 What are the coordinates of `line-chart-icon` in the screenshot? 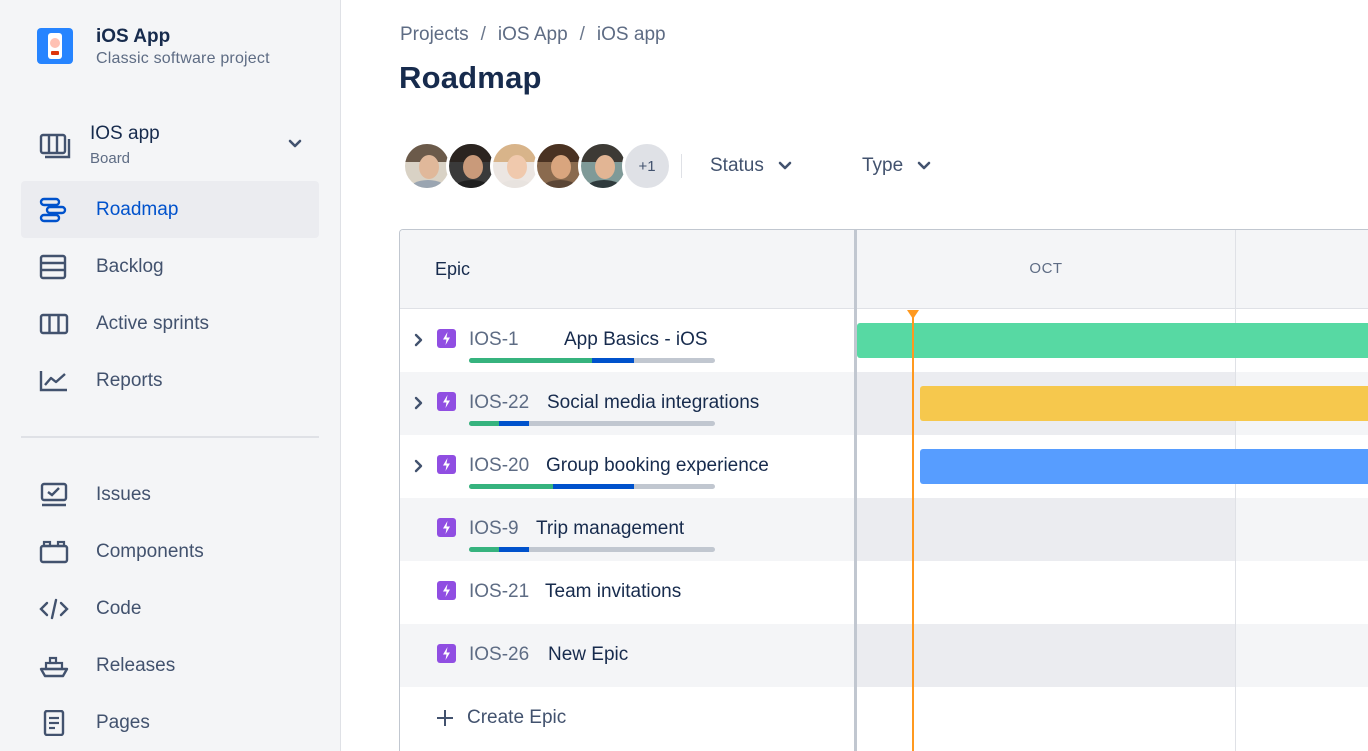 It's located at (53, 381).